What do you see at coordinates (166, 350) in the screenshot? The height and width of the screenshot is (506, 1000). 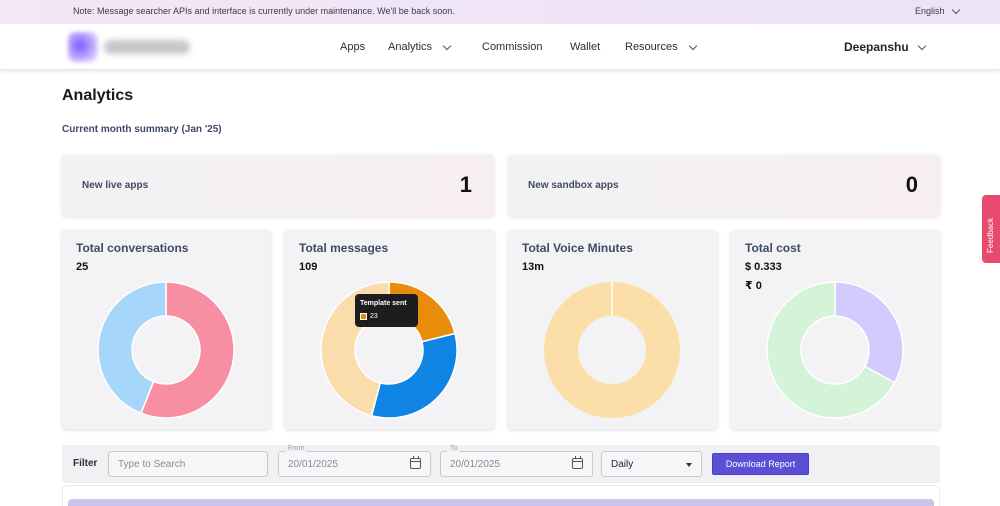 I see `conversations-donut-chart` at bounding box center [166, 350].